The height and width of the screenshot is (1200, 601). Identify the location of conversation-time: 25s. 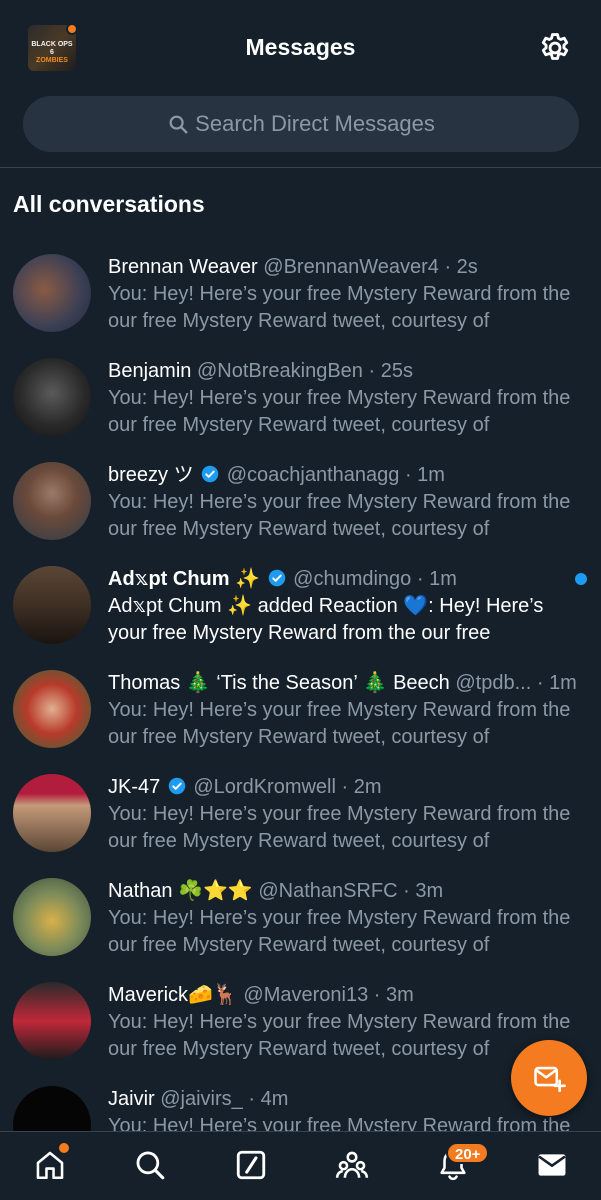
(396, 371).